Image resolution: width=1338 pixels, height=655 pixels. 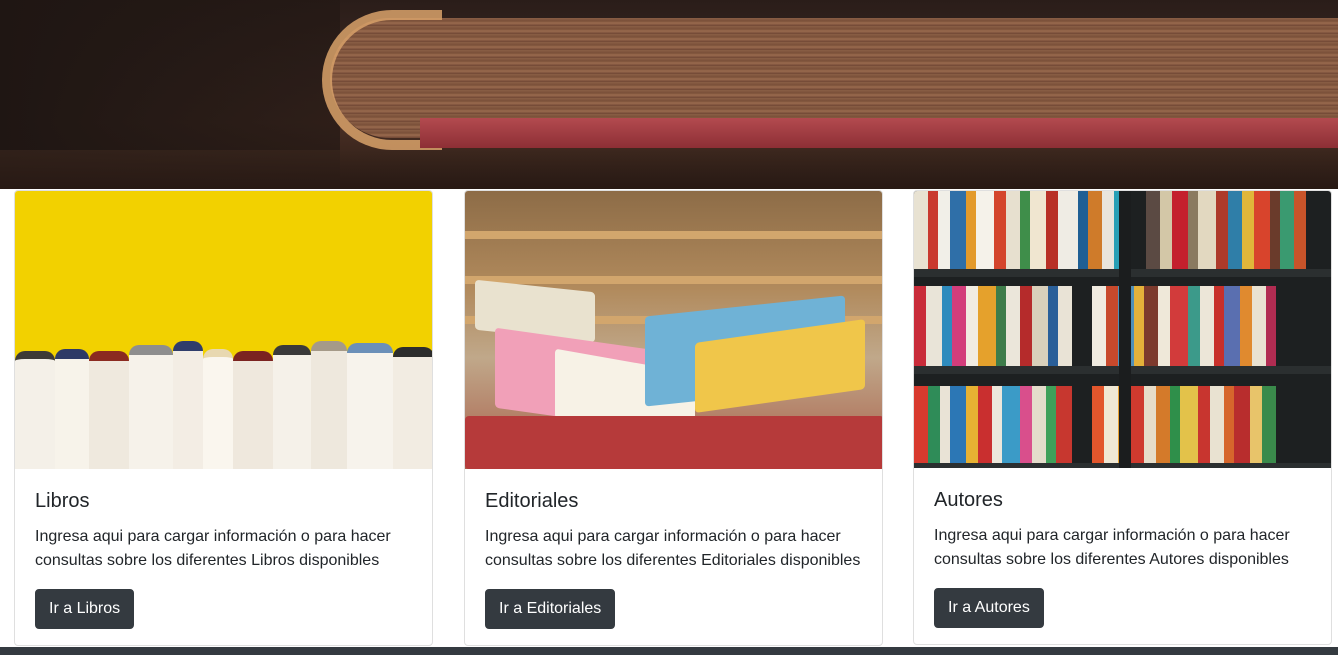 I want to click on ir-a-editoriales-button: Ir a Editoriales, so click(x=550, y=609).